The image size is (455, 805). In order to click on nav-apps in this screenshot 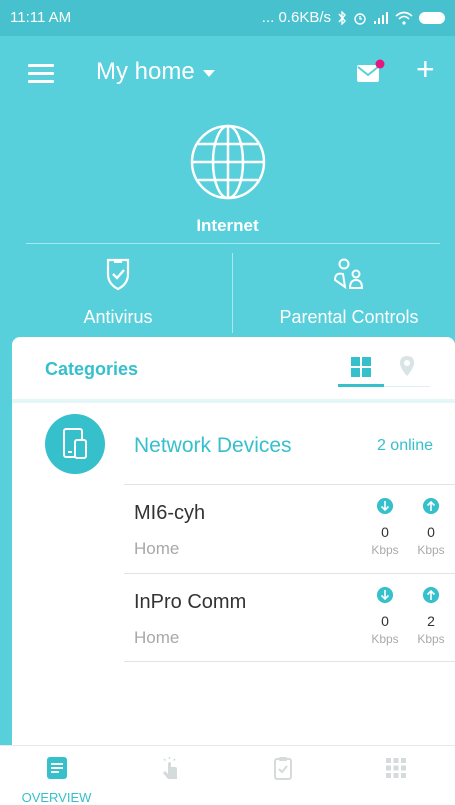, I will do `click(395, 775)`.